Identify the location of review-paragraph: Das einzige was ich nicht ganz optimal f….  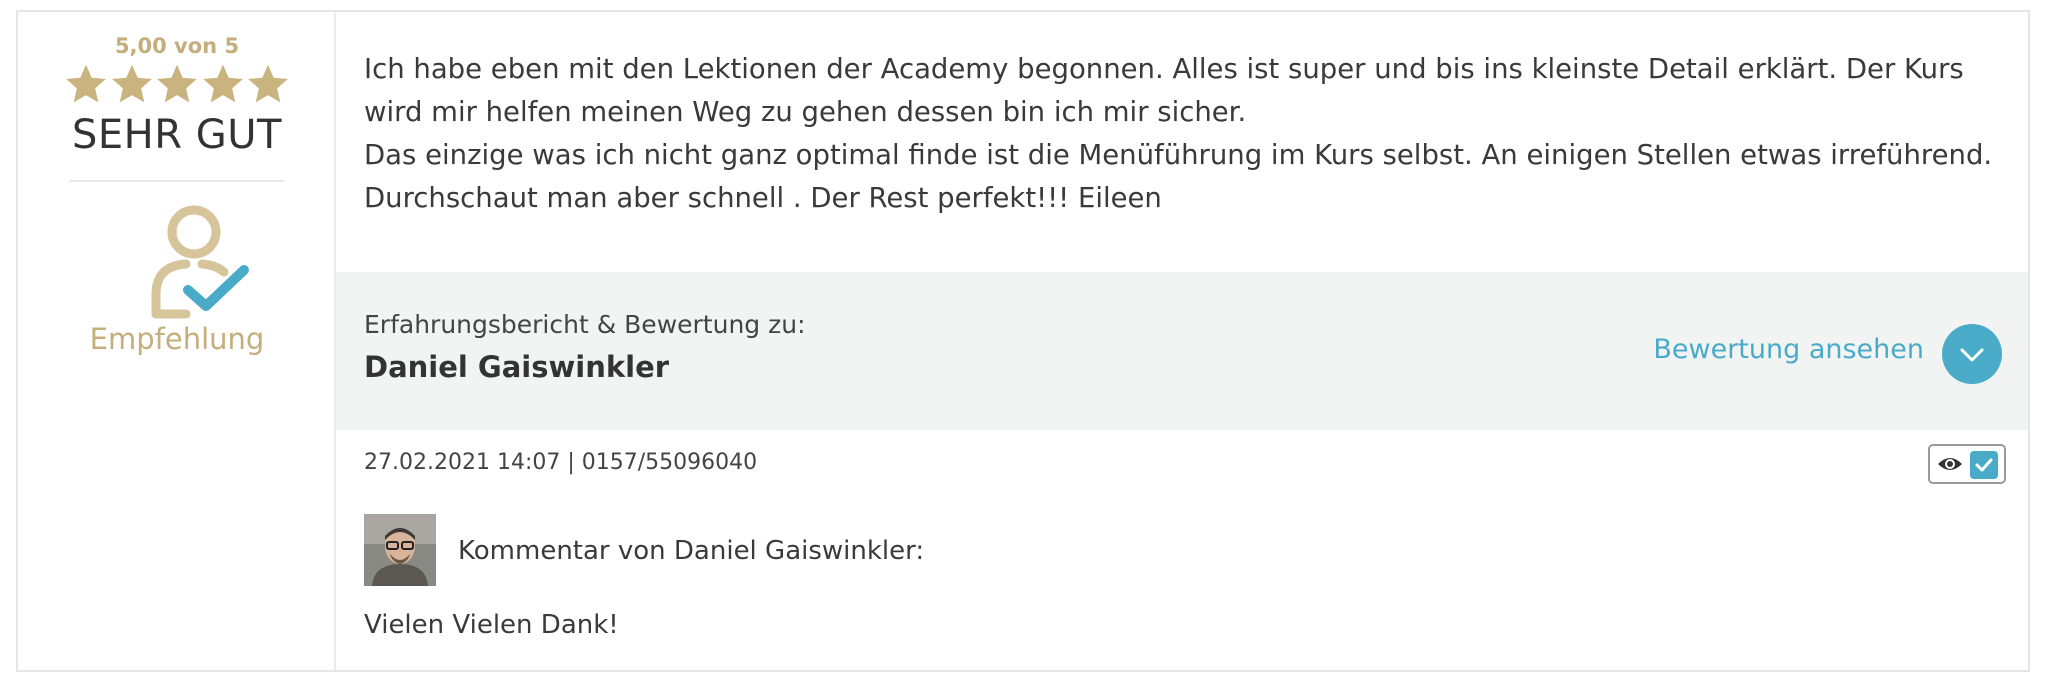
(1178, 176).